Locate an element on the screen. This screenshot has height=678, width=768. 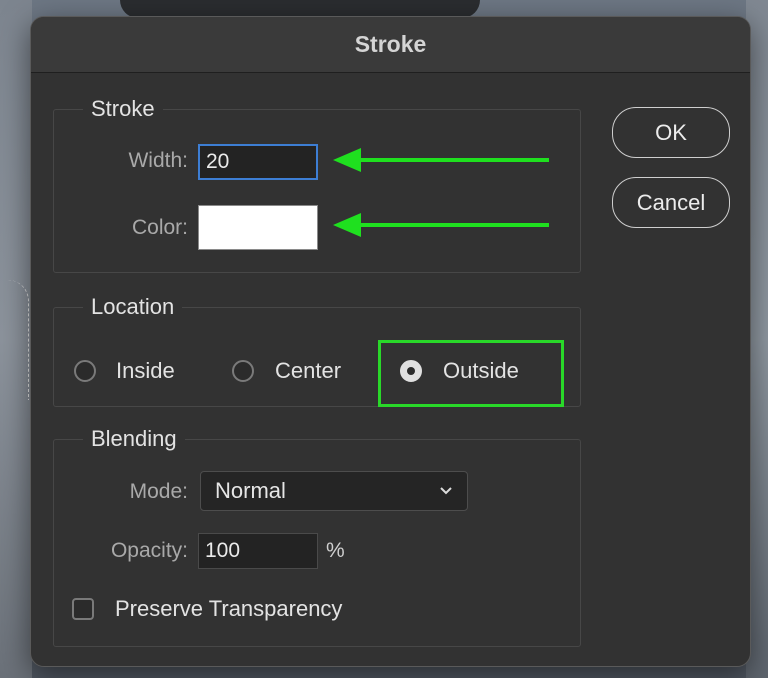
dialog-titlebar: Stroke is located at coordinates (390, 45).